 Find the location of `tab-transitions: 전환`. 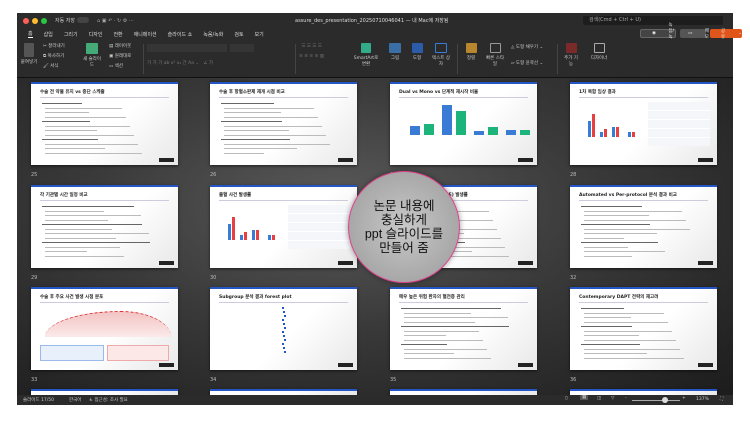

tab-transitions: 전환 is located at coordinates (117, 34).